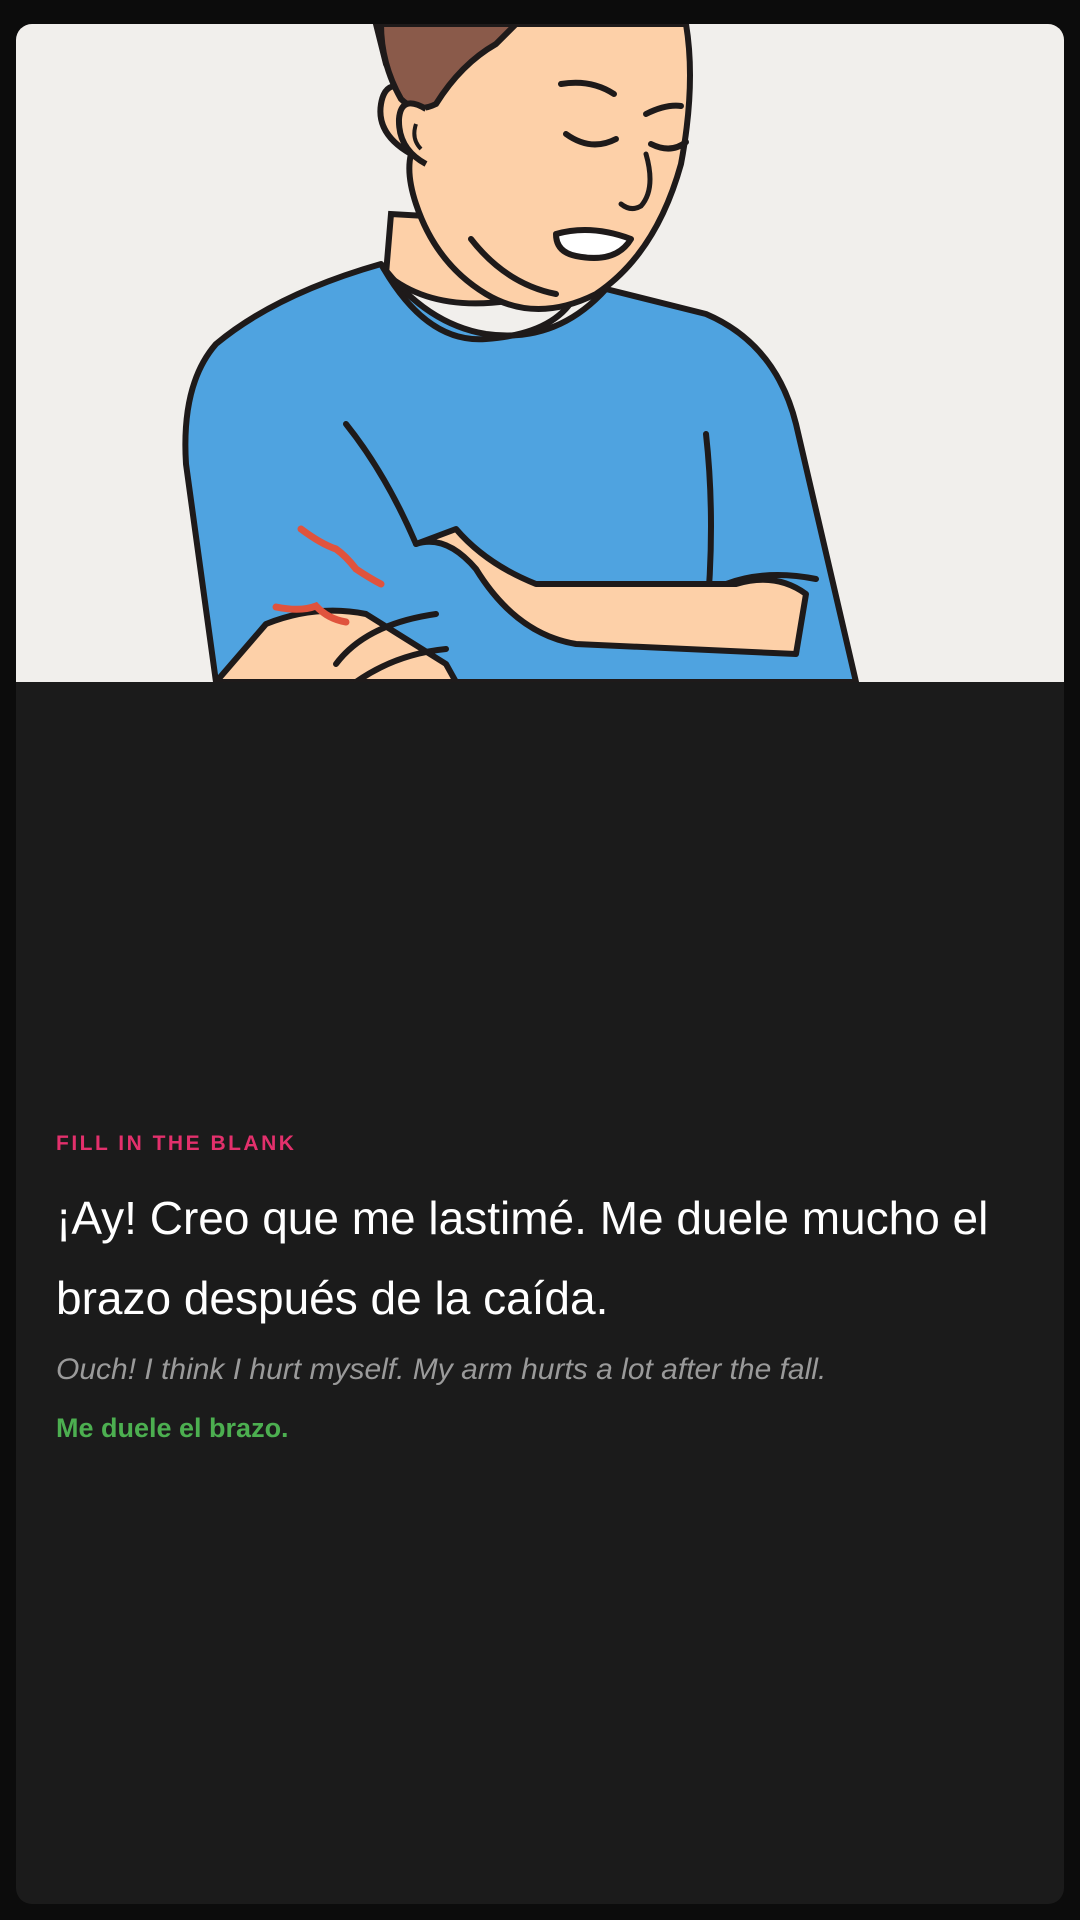 The height and width of the screenshot is (1920, 1080). Describe the element at coordinates (172, 1428) in the screenshot. I see `correct-answer: Me duele el brazo.` at that location.